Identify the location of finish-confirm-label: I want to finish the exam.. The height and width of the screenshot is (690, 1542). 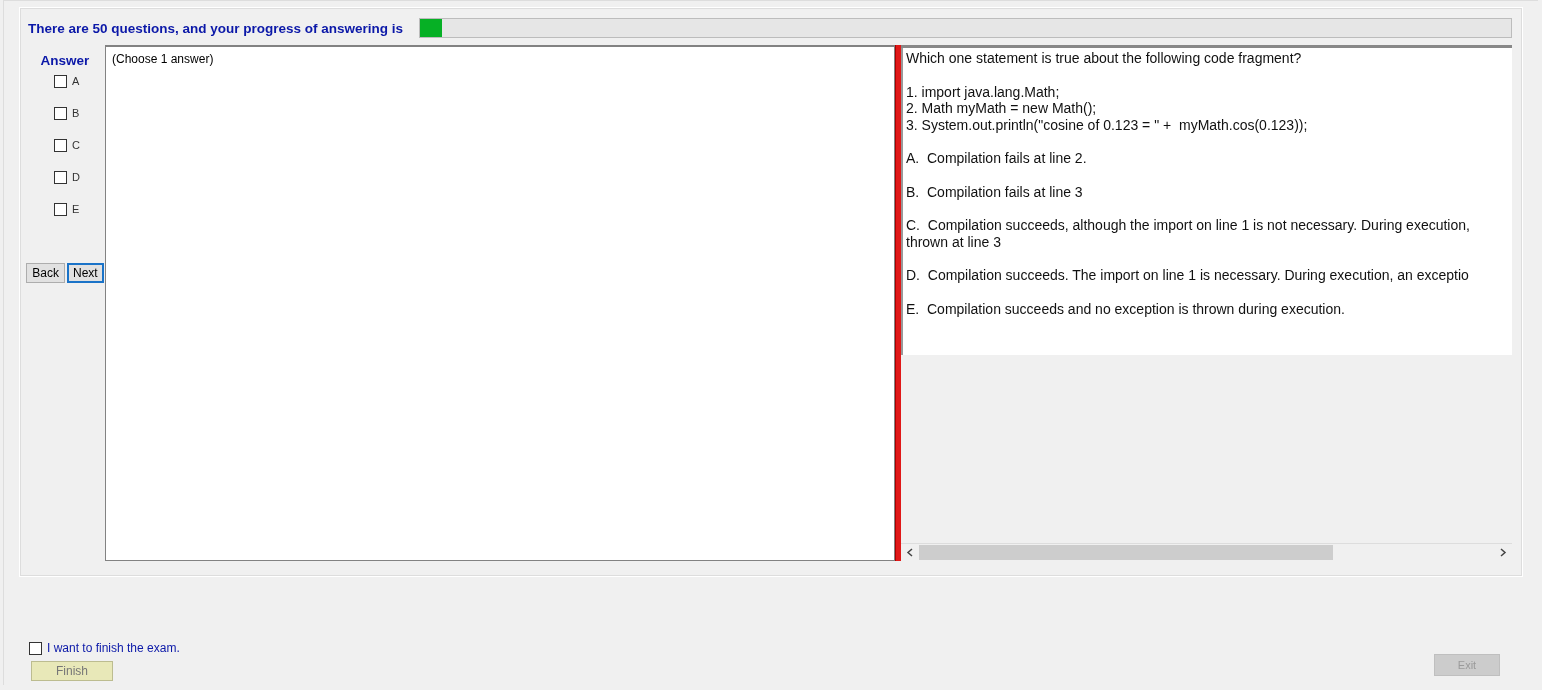
(113, 648).